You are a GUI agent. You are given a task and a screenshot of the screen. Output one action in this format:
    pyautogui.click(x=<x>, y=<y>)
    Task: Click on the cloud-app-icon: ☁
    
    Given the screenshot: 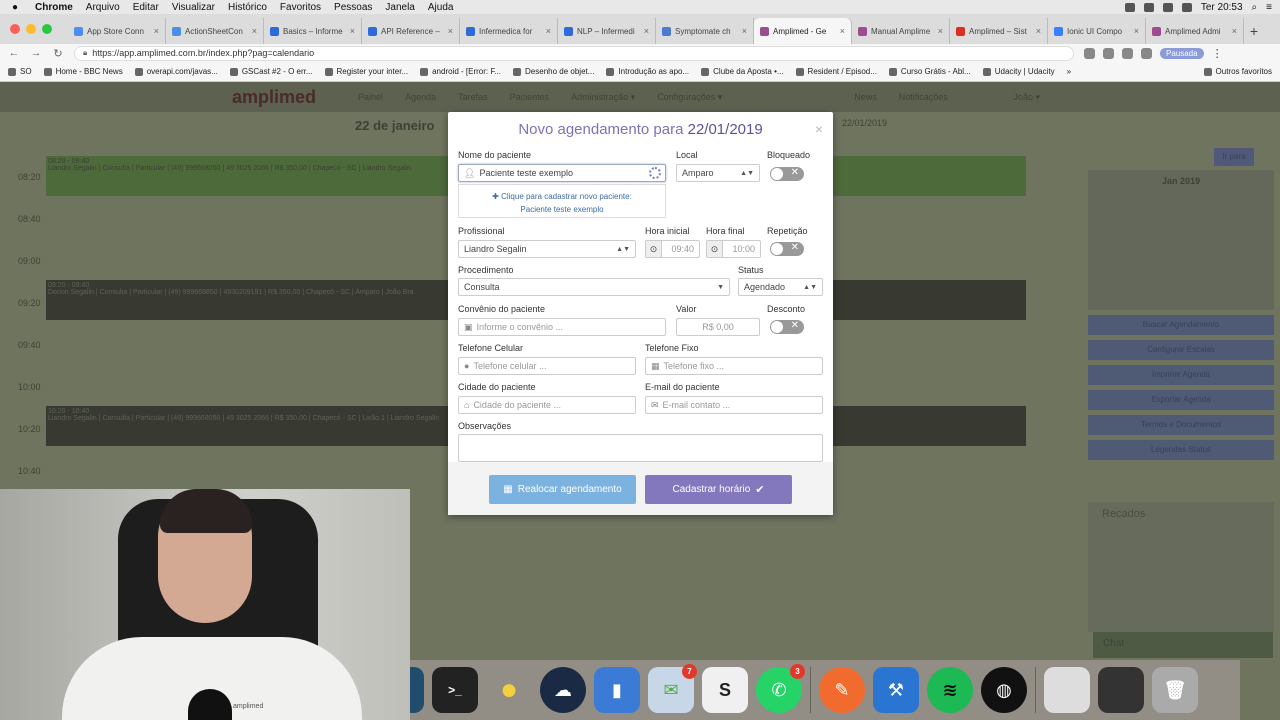 What is the action you would take?
    pyautogui.click(x=563, y=690)
    